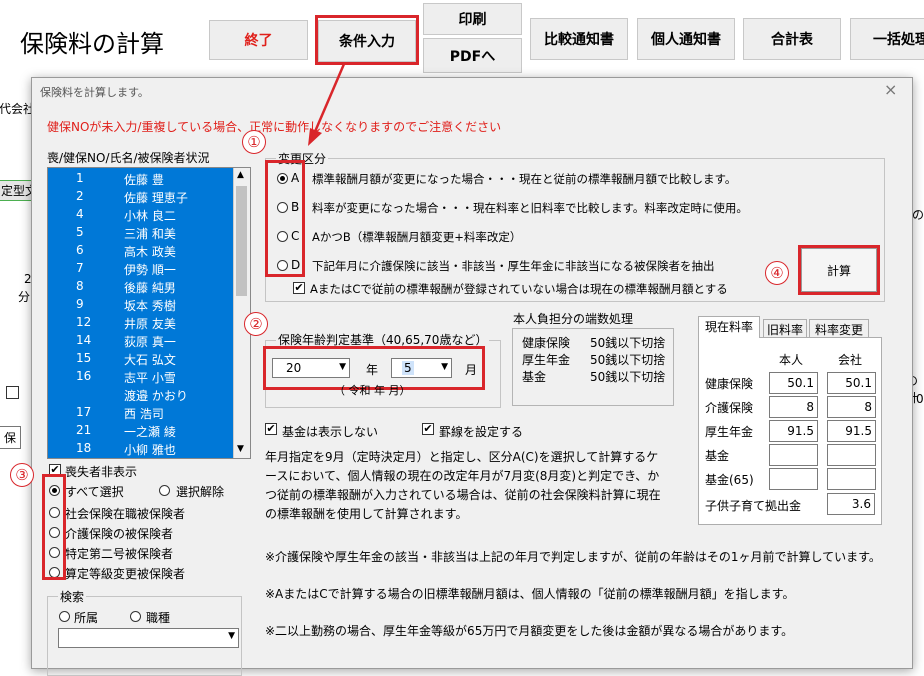  Describe the element at coordinates (793, 407) in the screenshot. I see `rate-person-field: 8` at that location.